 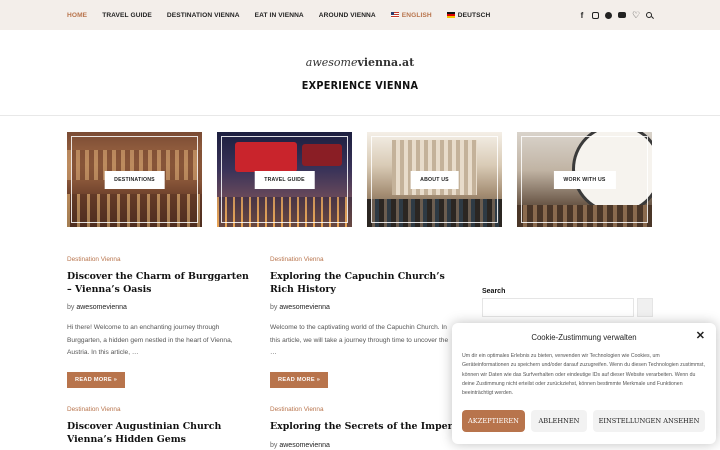 What do you see at coordinates (331, 62) in the screenshot?
I see `logo-light-text: awesome` at bounding box center [331, 62].